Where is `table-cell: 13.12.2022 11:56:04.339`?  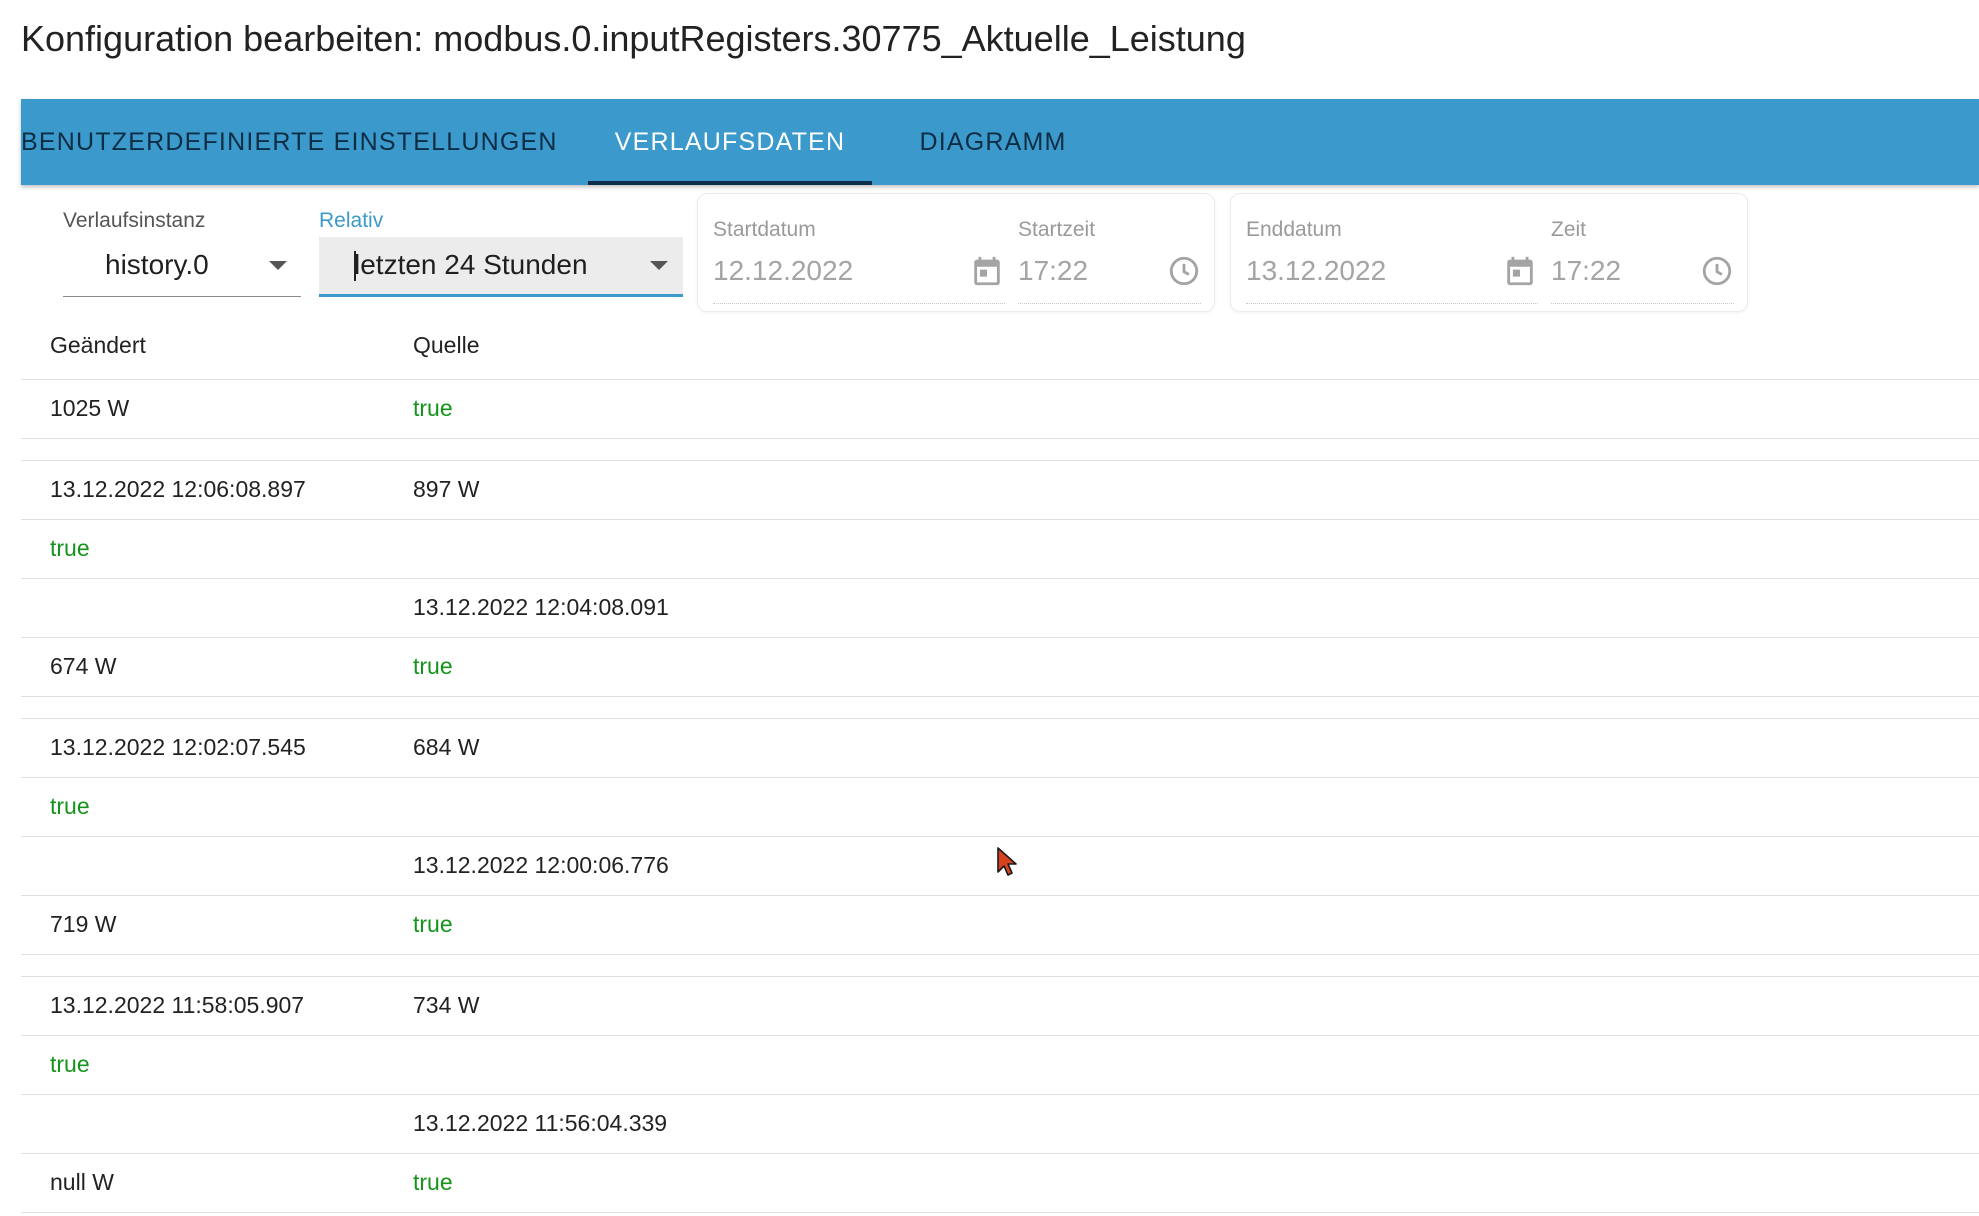 table-cell: 13.12.2022 11:56:04.339 is located at coordinates (540, 1123).